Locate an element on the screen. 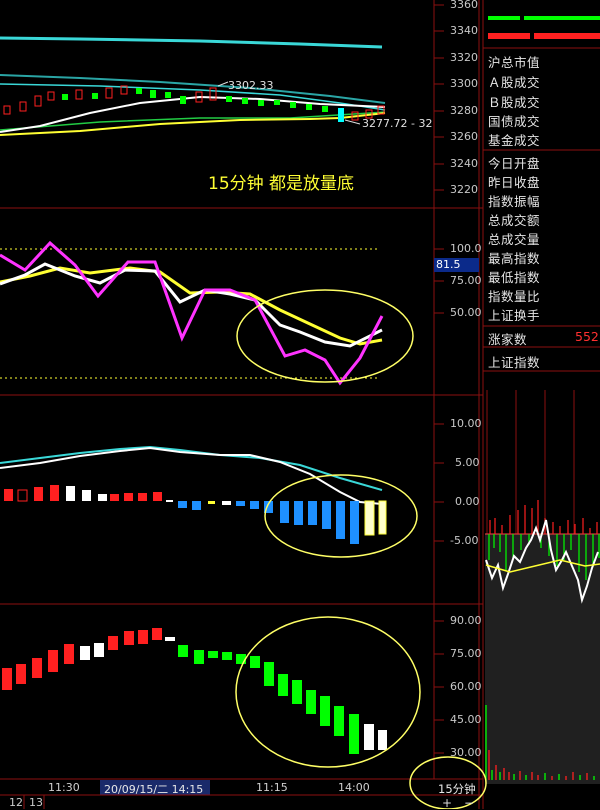 This screenshot has height=810, width=600. annotation-text: 15分钟 都是放量底 is located at coordinates (281, 184).